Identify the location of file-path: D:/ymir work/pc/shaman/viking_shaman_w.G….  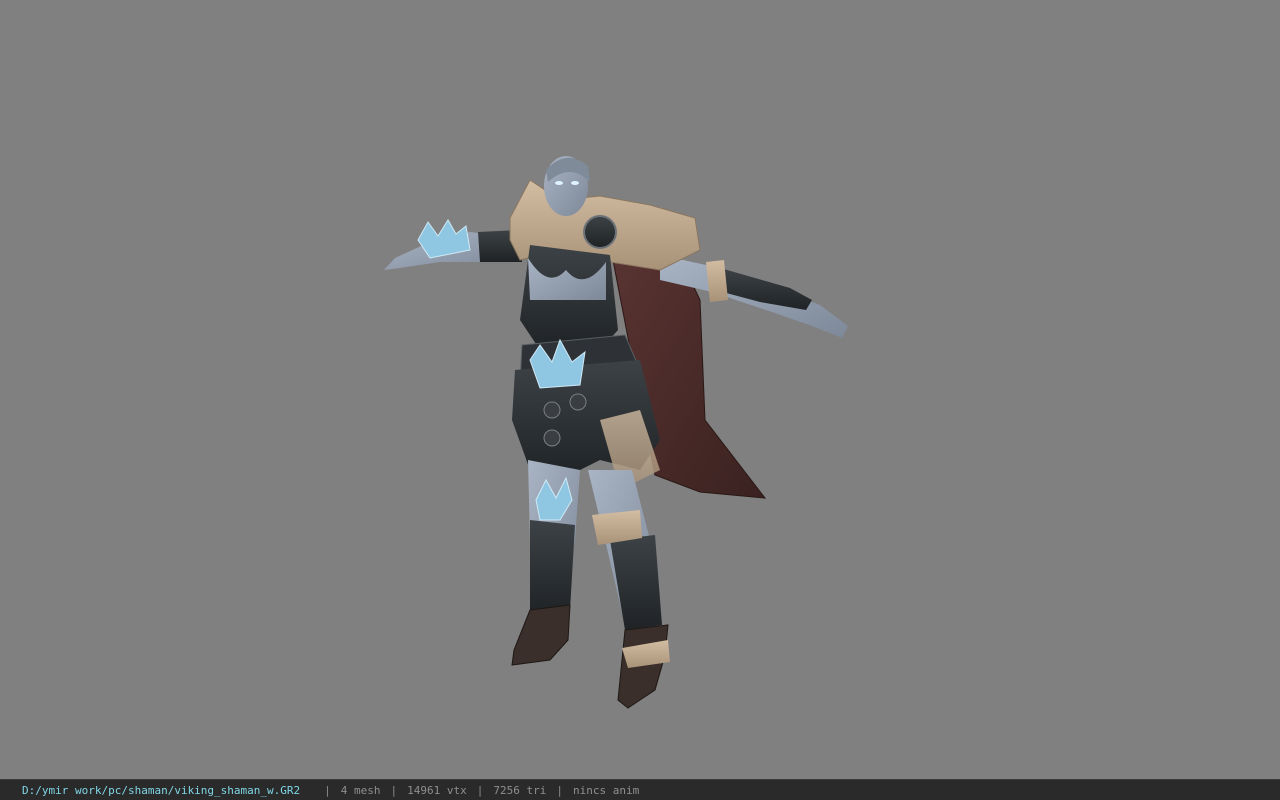
(161, 790).